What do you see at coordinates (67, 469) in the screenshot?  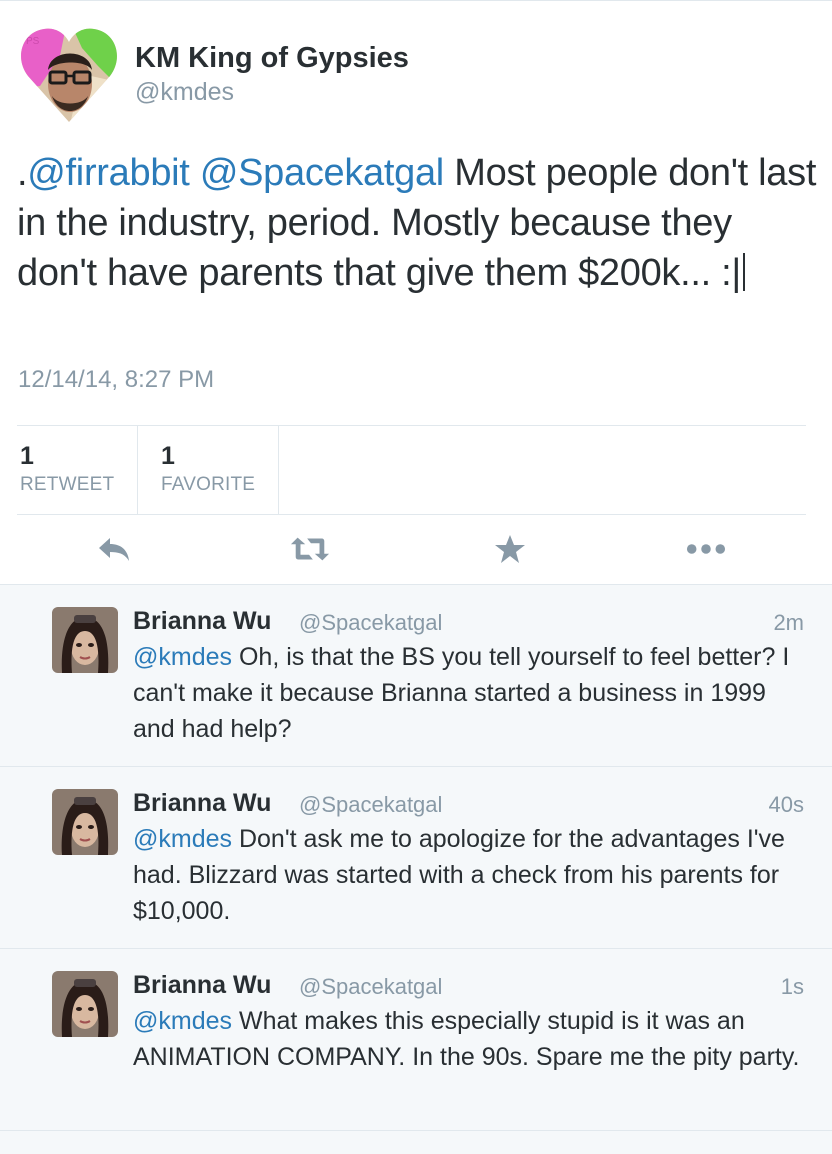 I see `retweet-stat: 1 RETWEET` at bounding box center [67, 469].